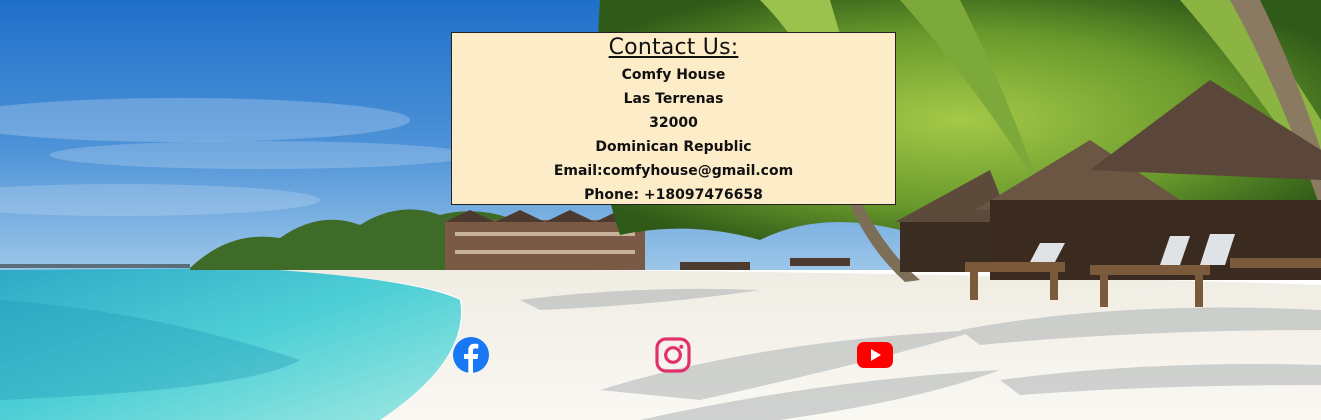  I want to click on facebook-link, so click(471, 355).